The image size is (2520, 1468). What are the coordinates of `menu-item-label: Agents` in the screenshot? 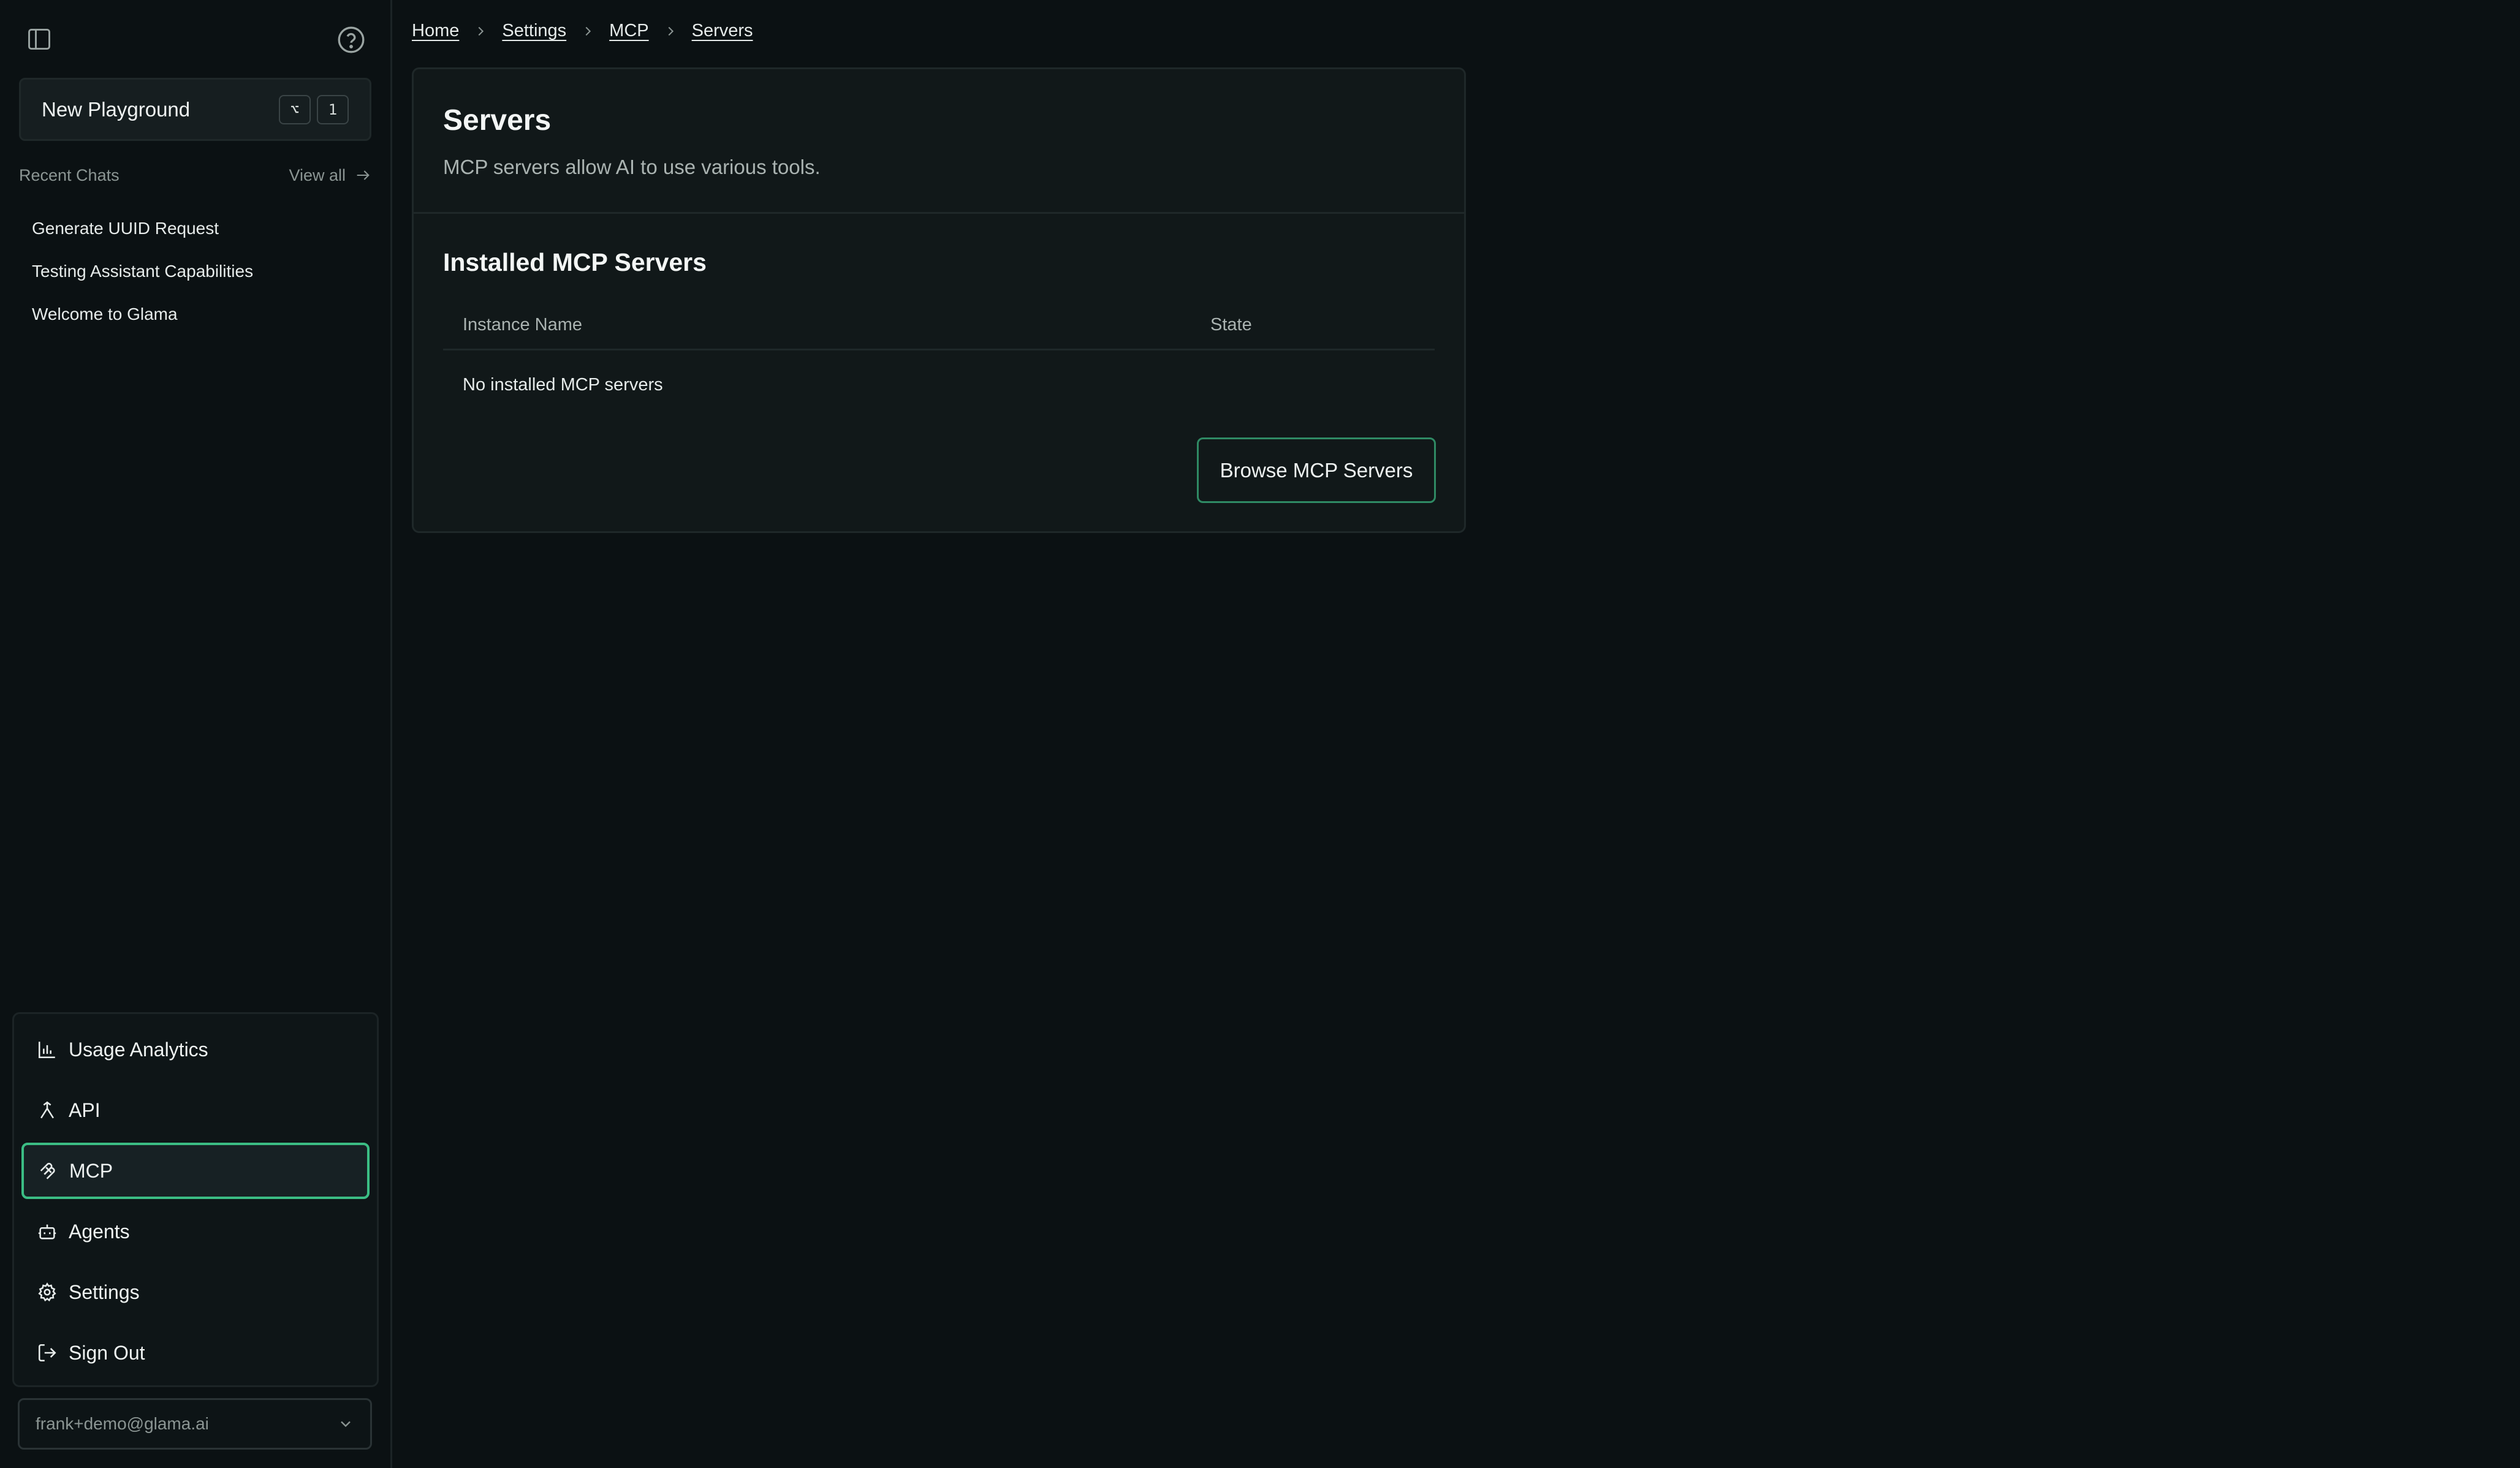 It's located at (100, 1231).